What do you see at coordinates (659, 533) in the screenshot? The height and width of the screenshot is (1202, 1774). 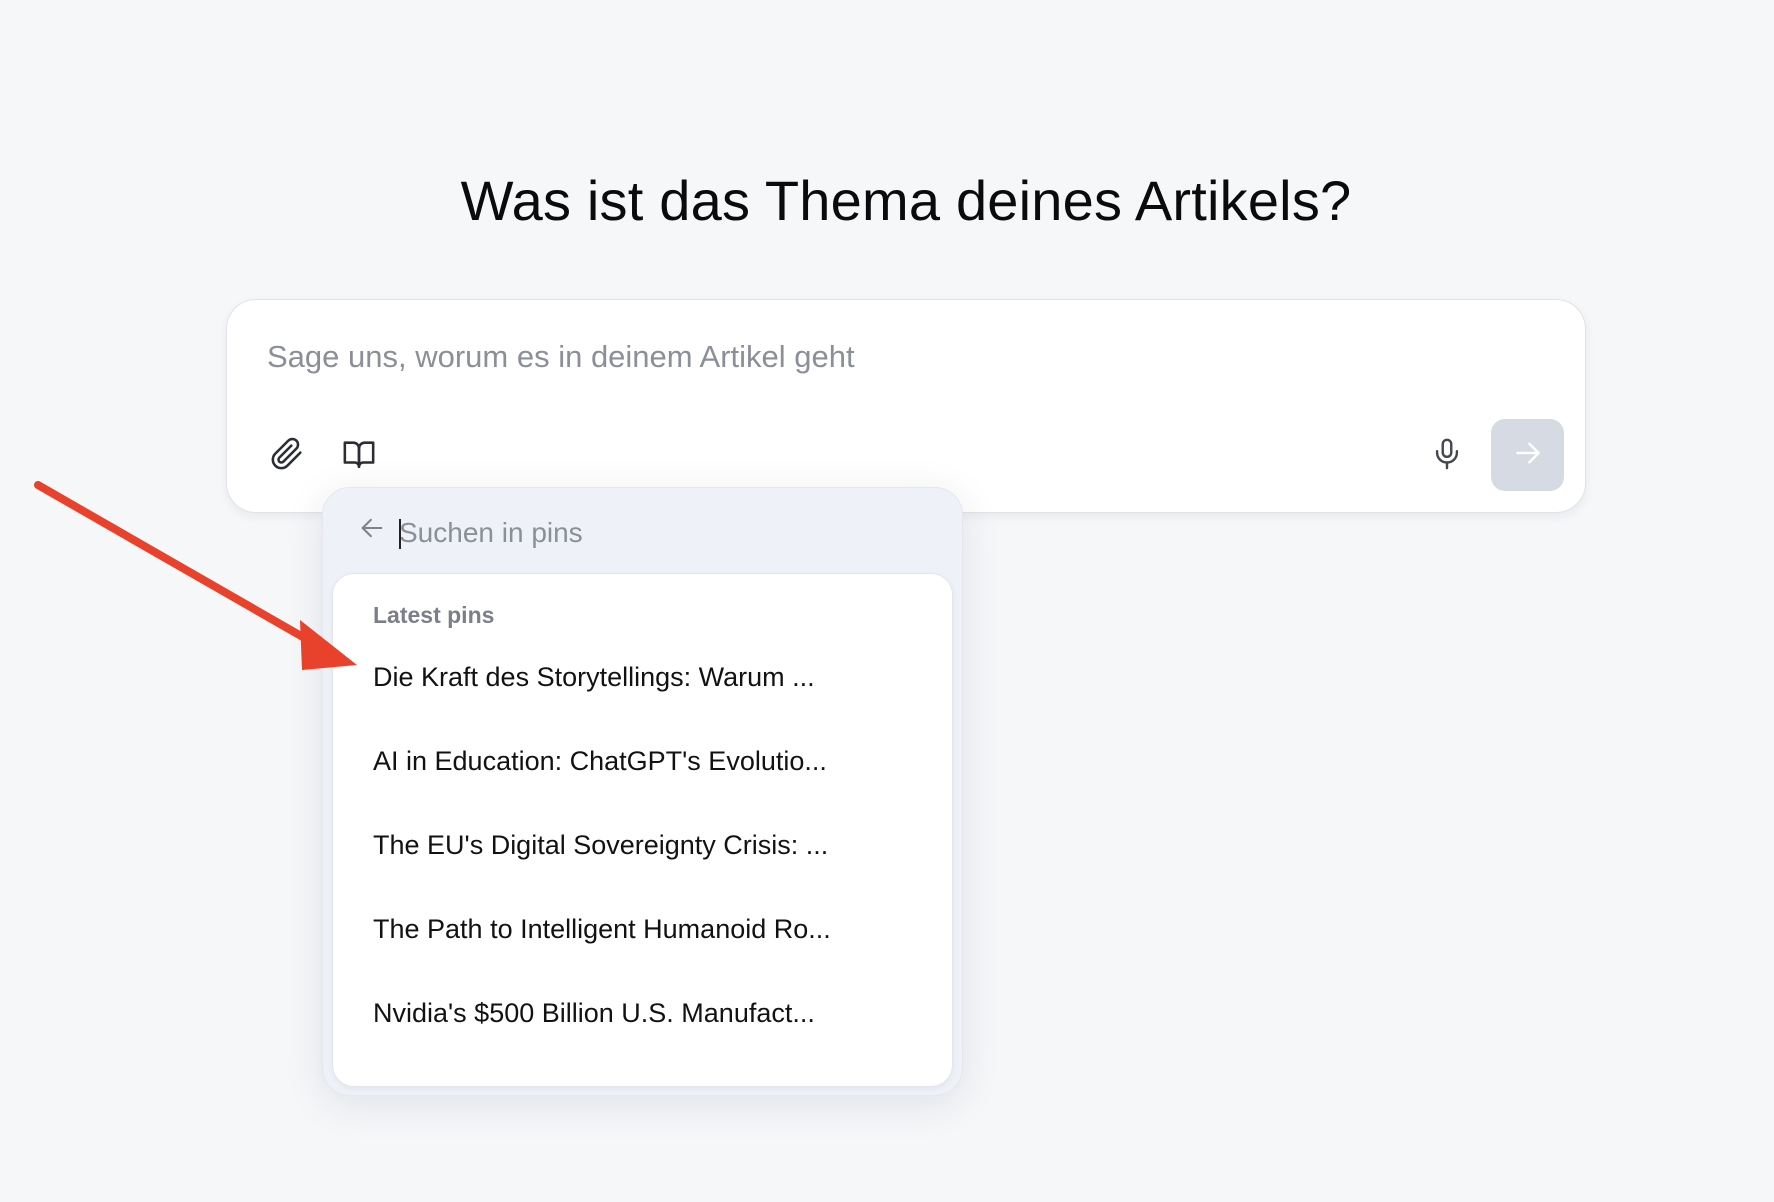 I see `pin-search-input` at bounding box center [659, 533].